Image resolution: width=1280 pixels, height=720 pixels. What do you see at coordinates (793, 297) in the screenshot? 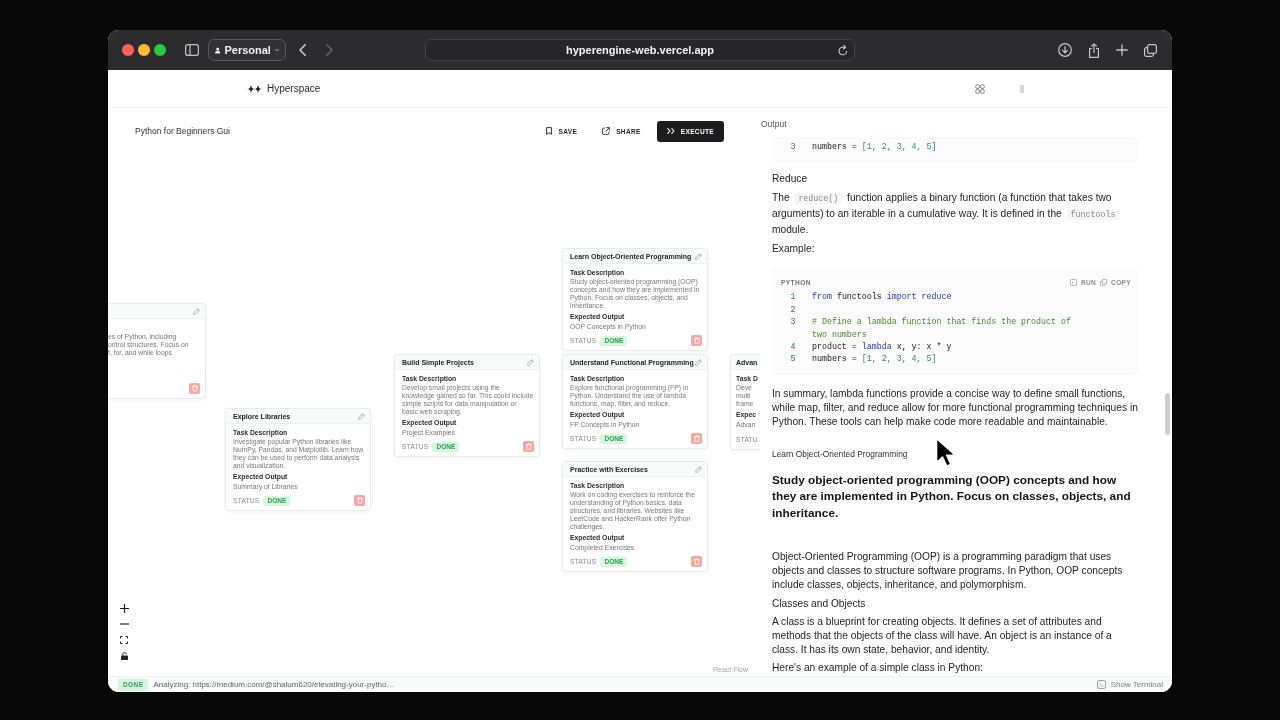
I see `line-number: 1` at bounding box center [793, 297].